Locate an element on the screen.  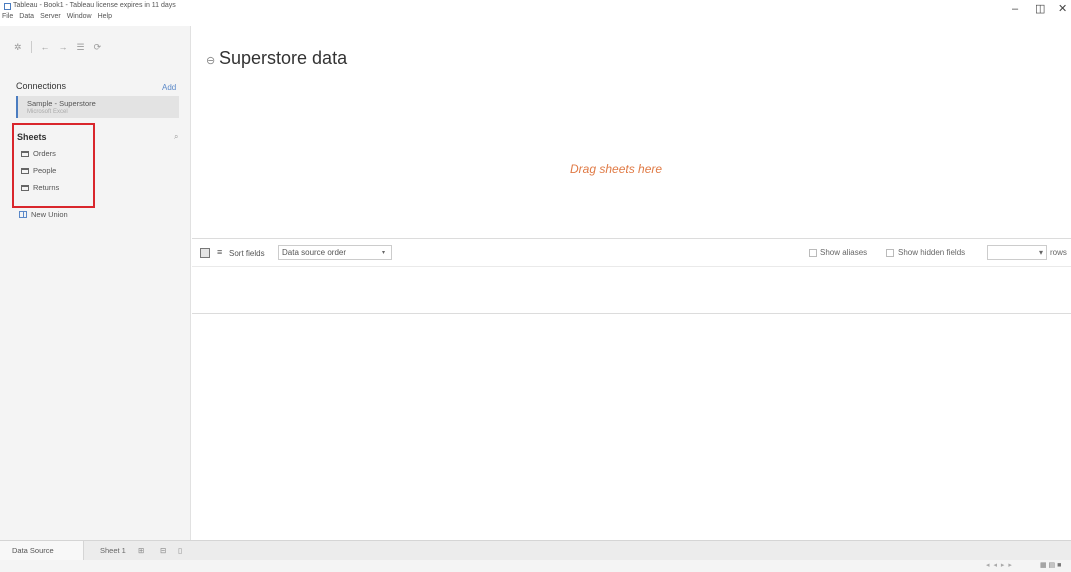
tab-data-source: Data Source is located at coordinates (42, 550).